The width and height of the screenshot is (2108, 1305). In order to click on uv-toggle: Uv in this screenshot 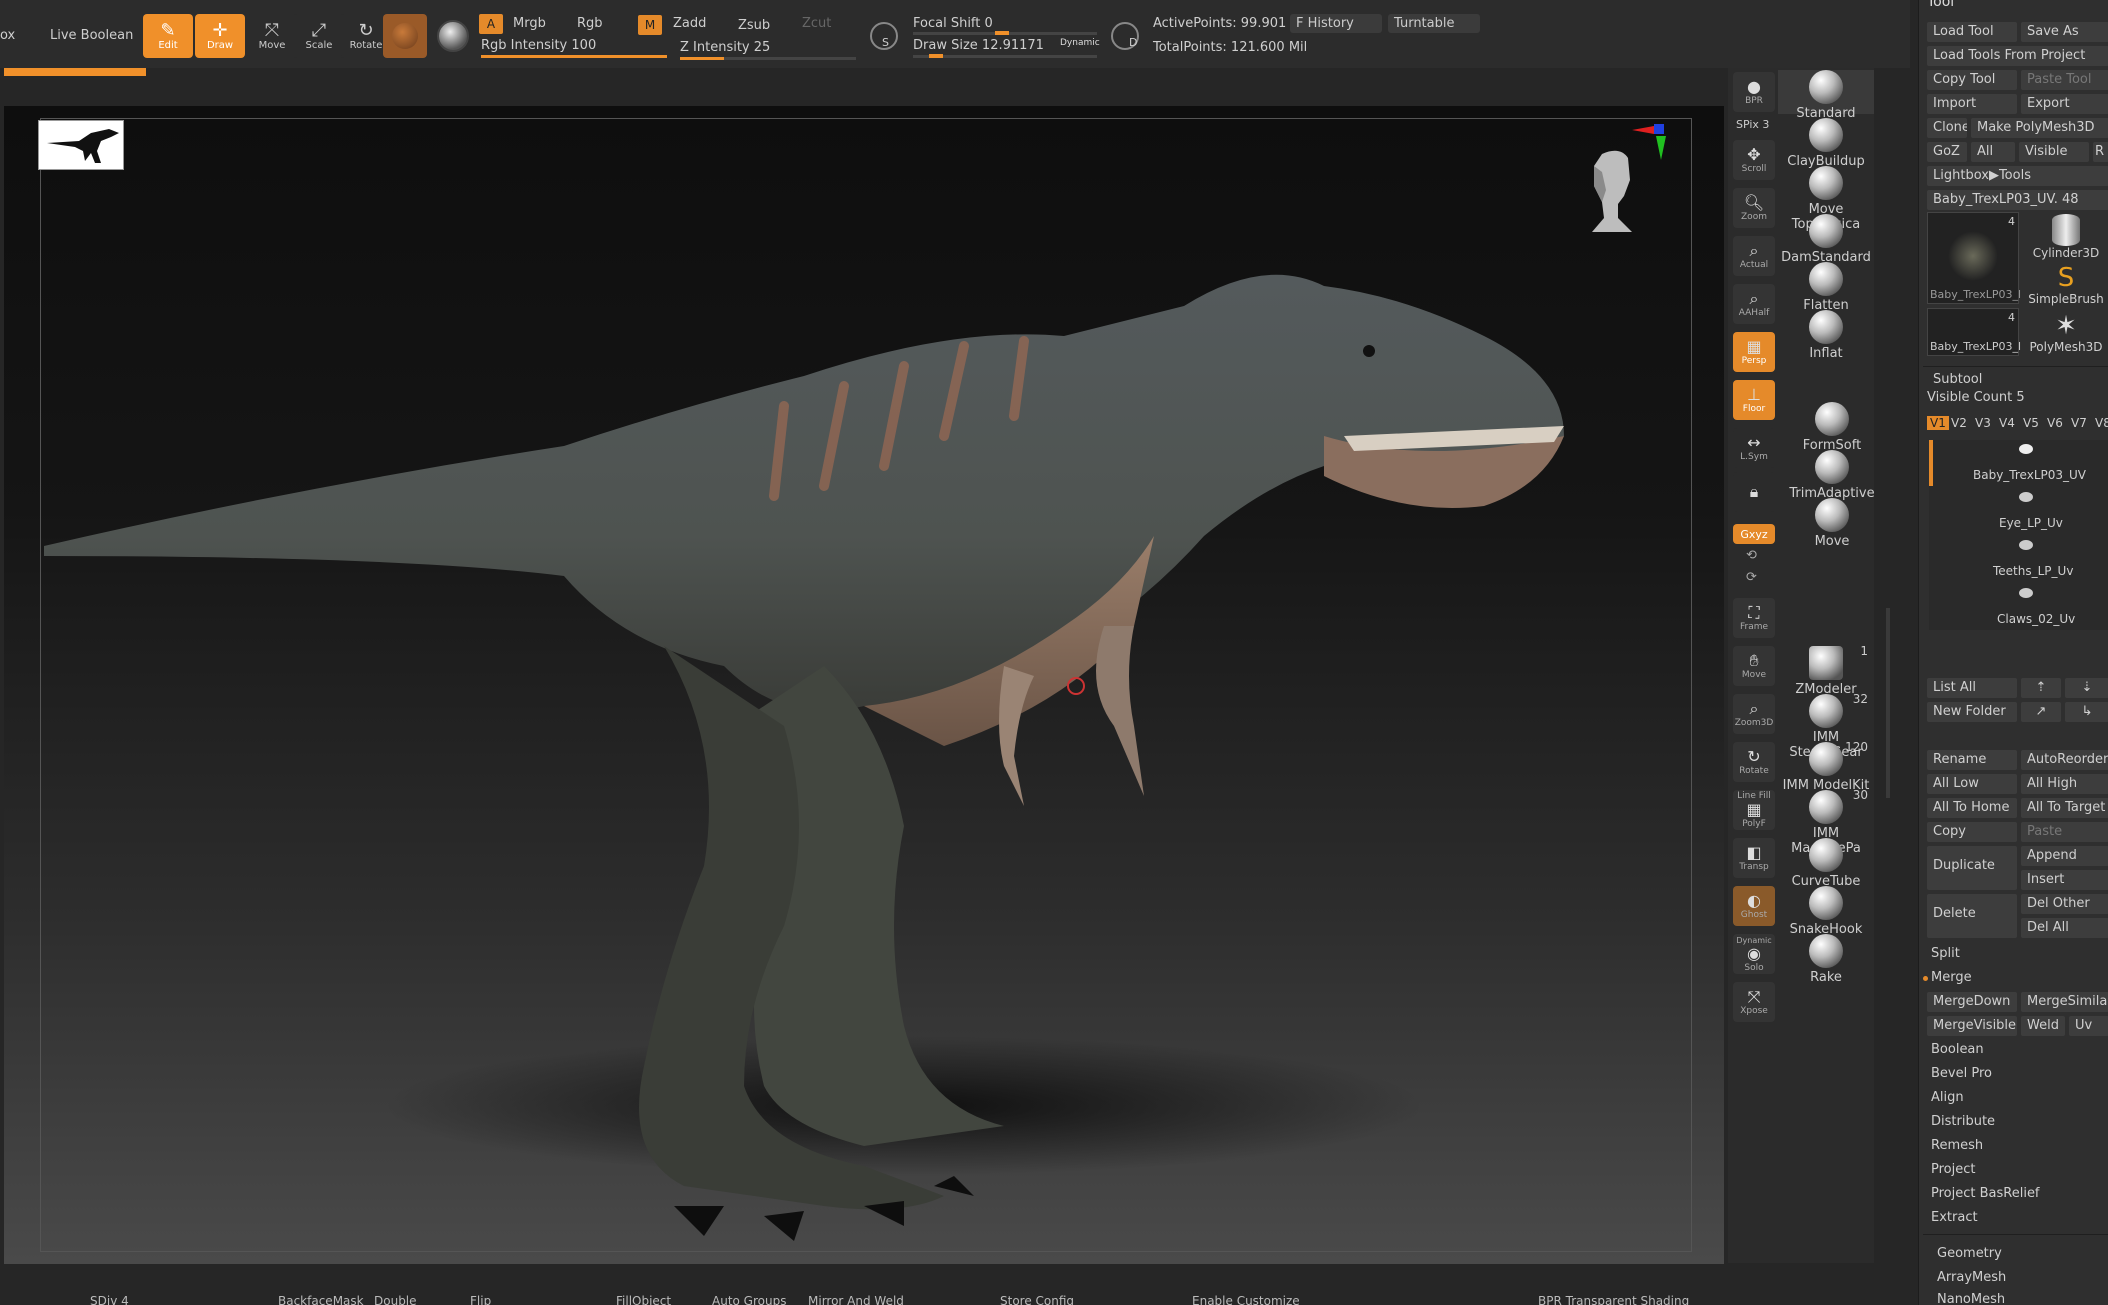, I will do `click(2088, 1026)`.